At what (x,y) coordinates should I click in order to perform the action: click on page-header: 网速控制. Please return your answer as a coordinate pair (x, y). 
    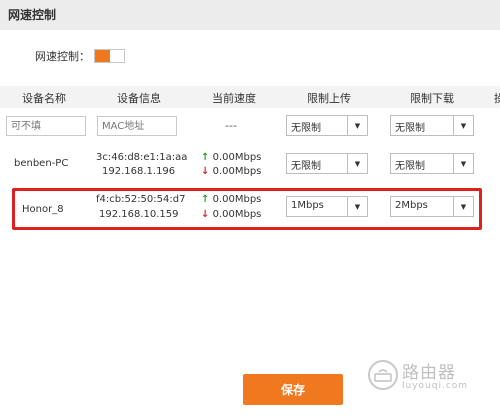
    Looking at the image, I should click on (250, 15).